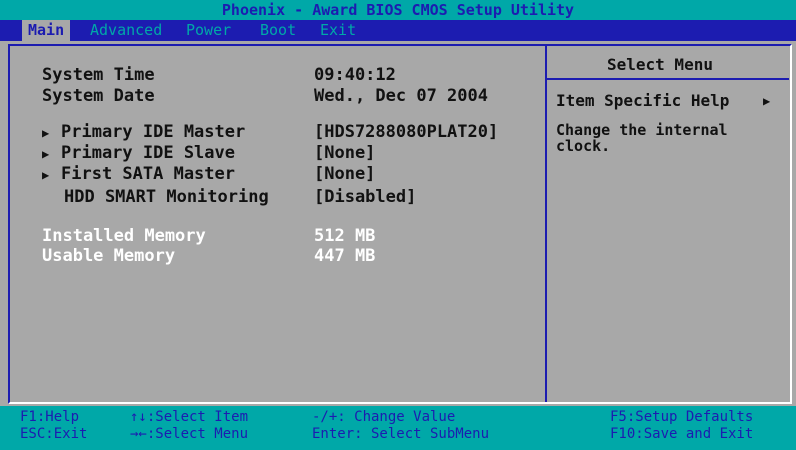  What do you see at coordinates (660, 64) in the screenshot?
I see `select-menu-heading: Select Menu` at bounding box center [660, 64].